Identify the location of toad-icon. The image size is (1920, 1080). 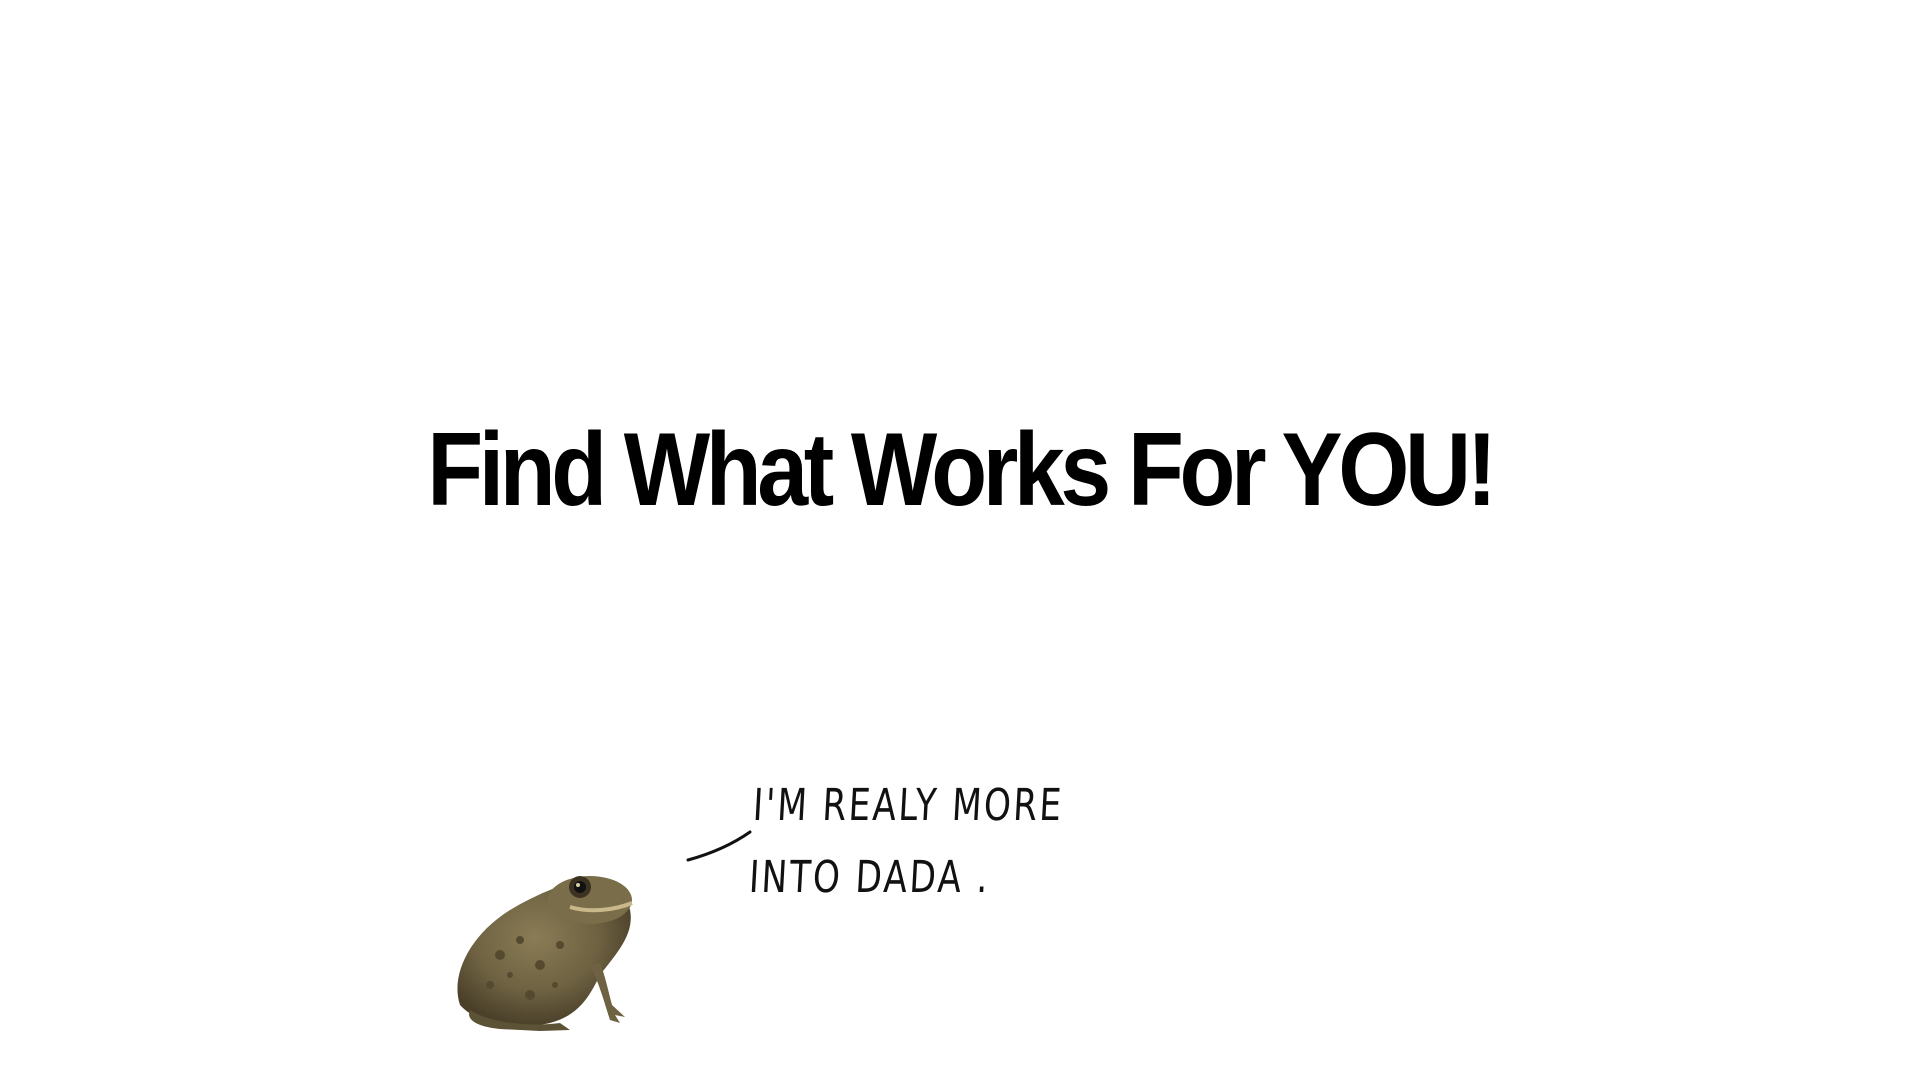
(545, 953).